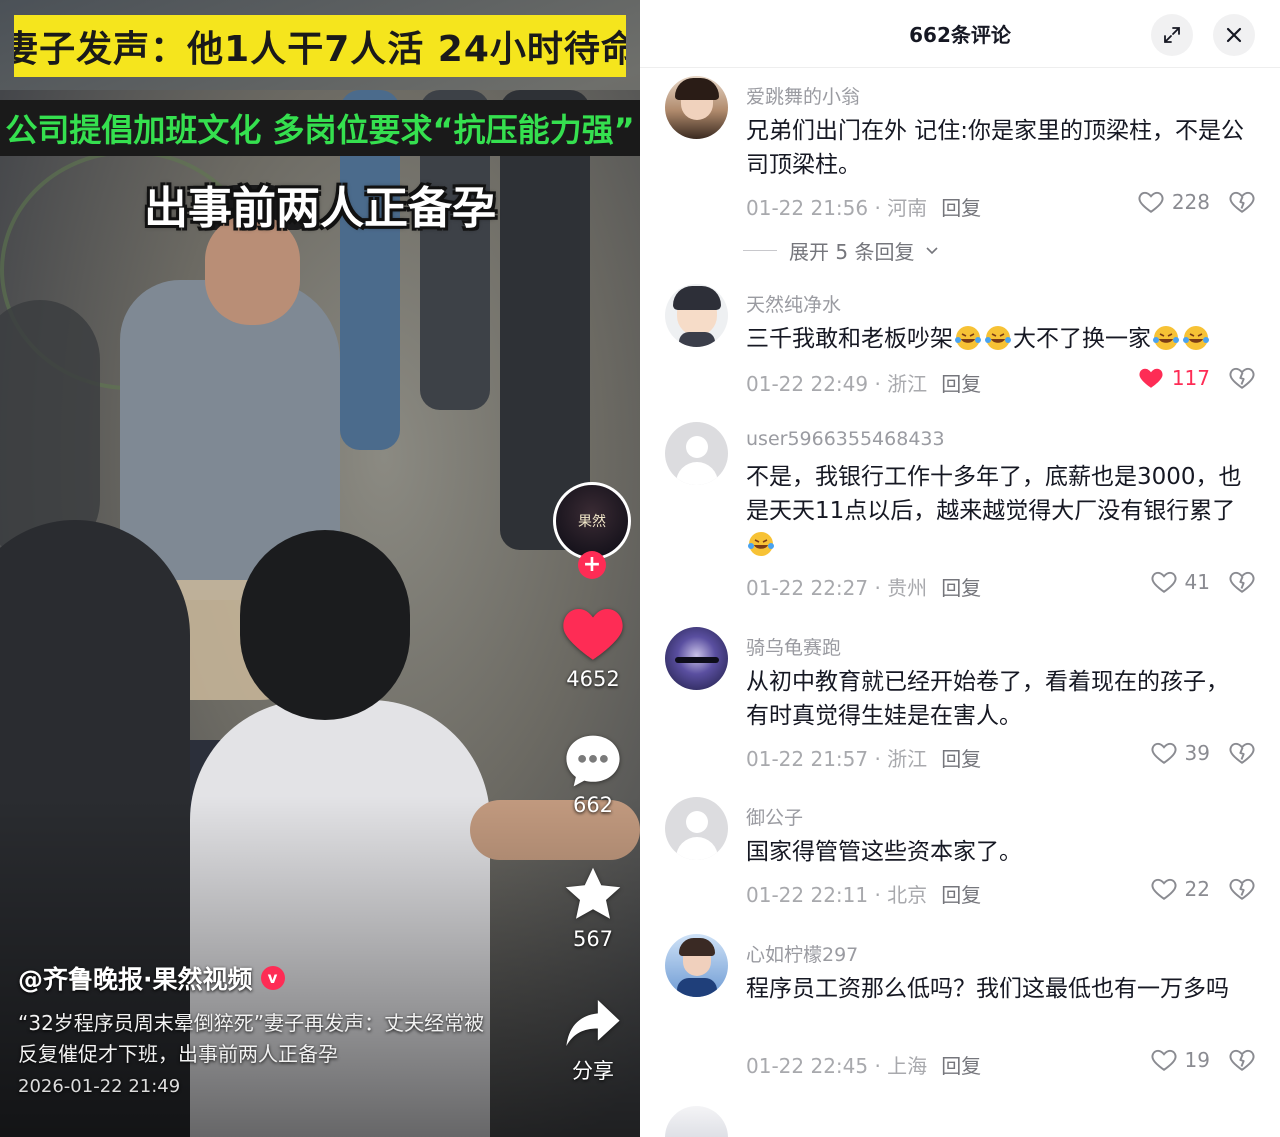  Describe the element at coordinates (987, 989) in the screenshot. I see `comment-text: 程序员工资那么低吗？我们这最低也有一万多吗` at that location.